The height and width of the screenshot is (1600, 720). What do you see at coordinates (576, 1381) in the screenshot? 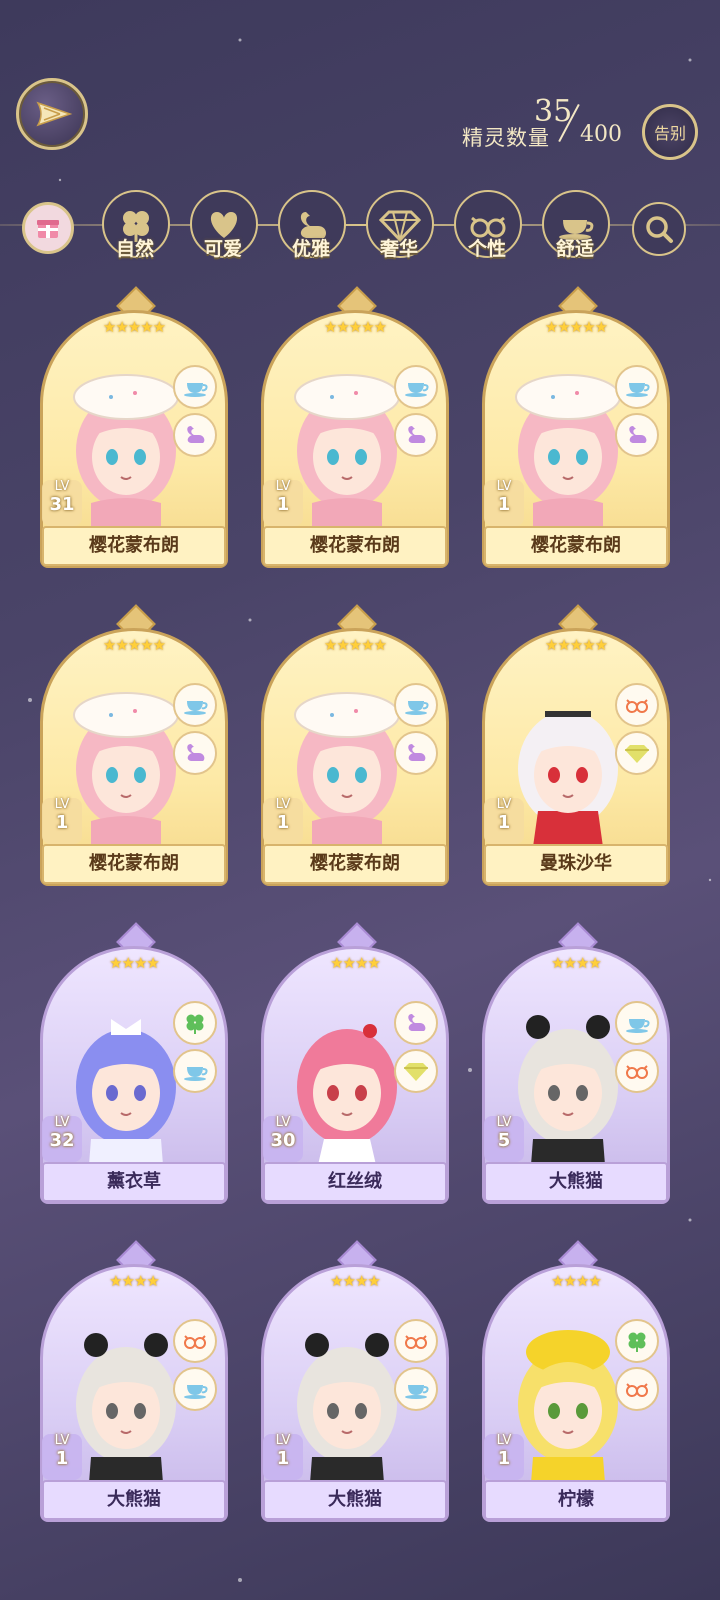
I see `spirit-card: ★★★★ LV 1 柠檬` at bounding box center [576, 1381].